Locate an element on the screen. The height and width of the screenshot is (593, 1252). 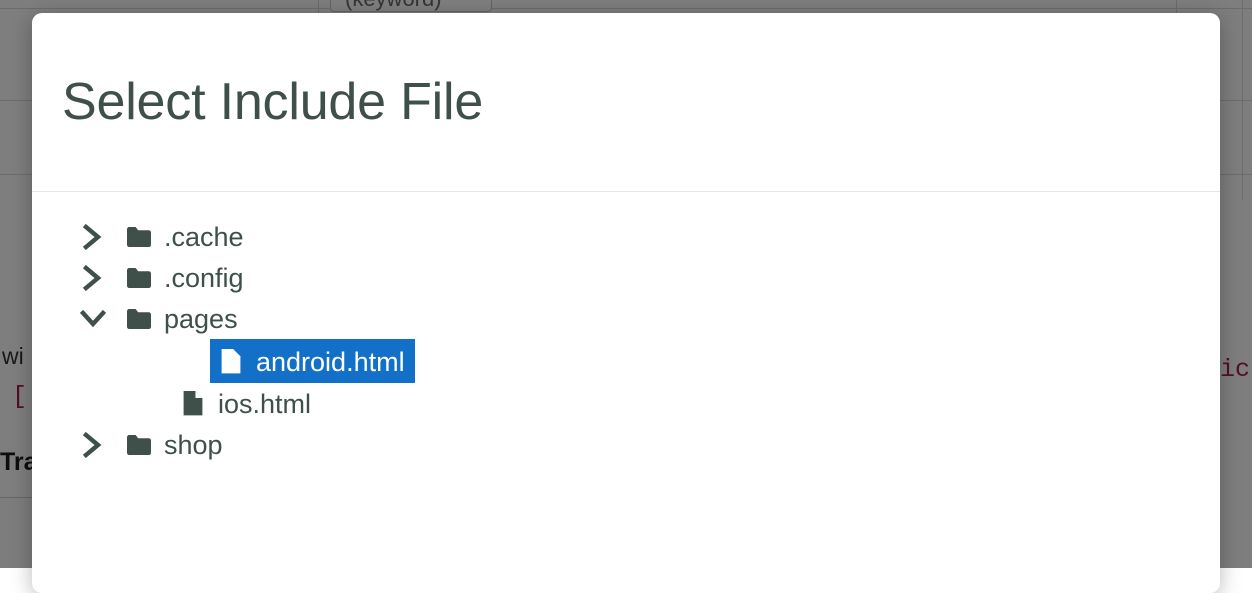
tree-item-label: android.html is located at coordinates (330, 361).